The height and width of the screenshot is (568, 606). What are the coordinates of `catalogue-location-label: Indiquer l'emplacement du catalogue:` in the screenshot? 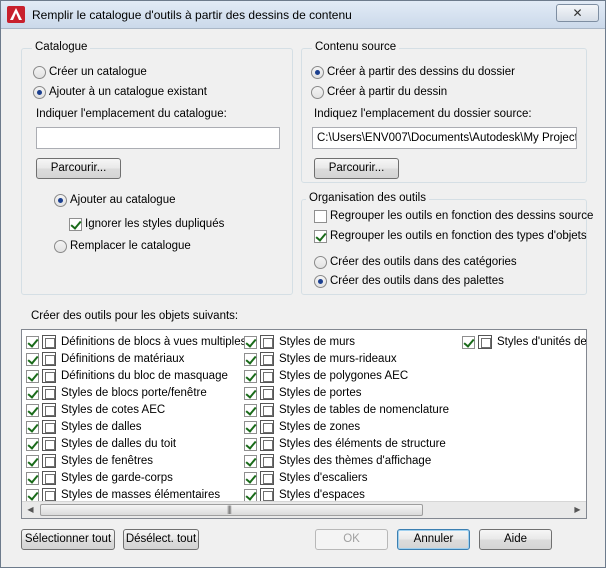 It's located at (131, 114).